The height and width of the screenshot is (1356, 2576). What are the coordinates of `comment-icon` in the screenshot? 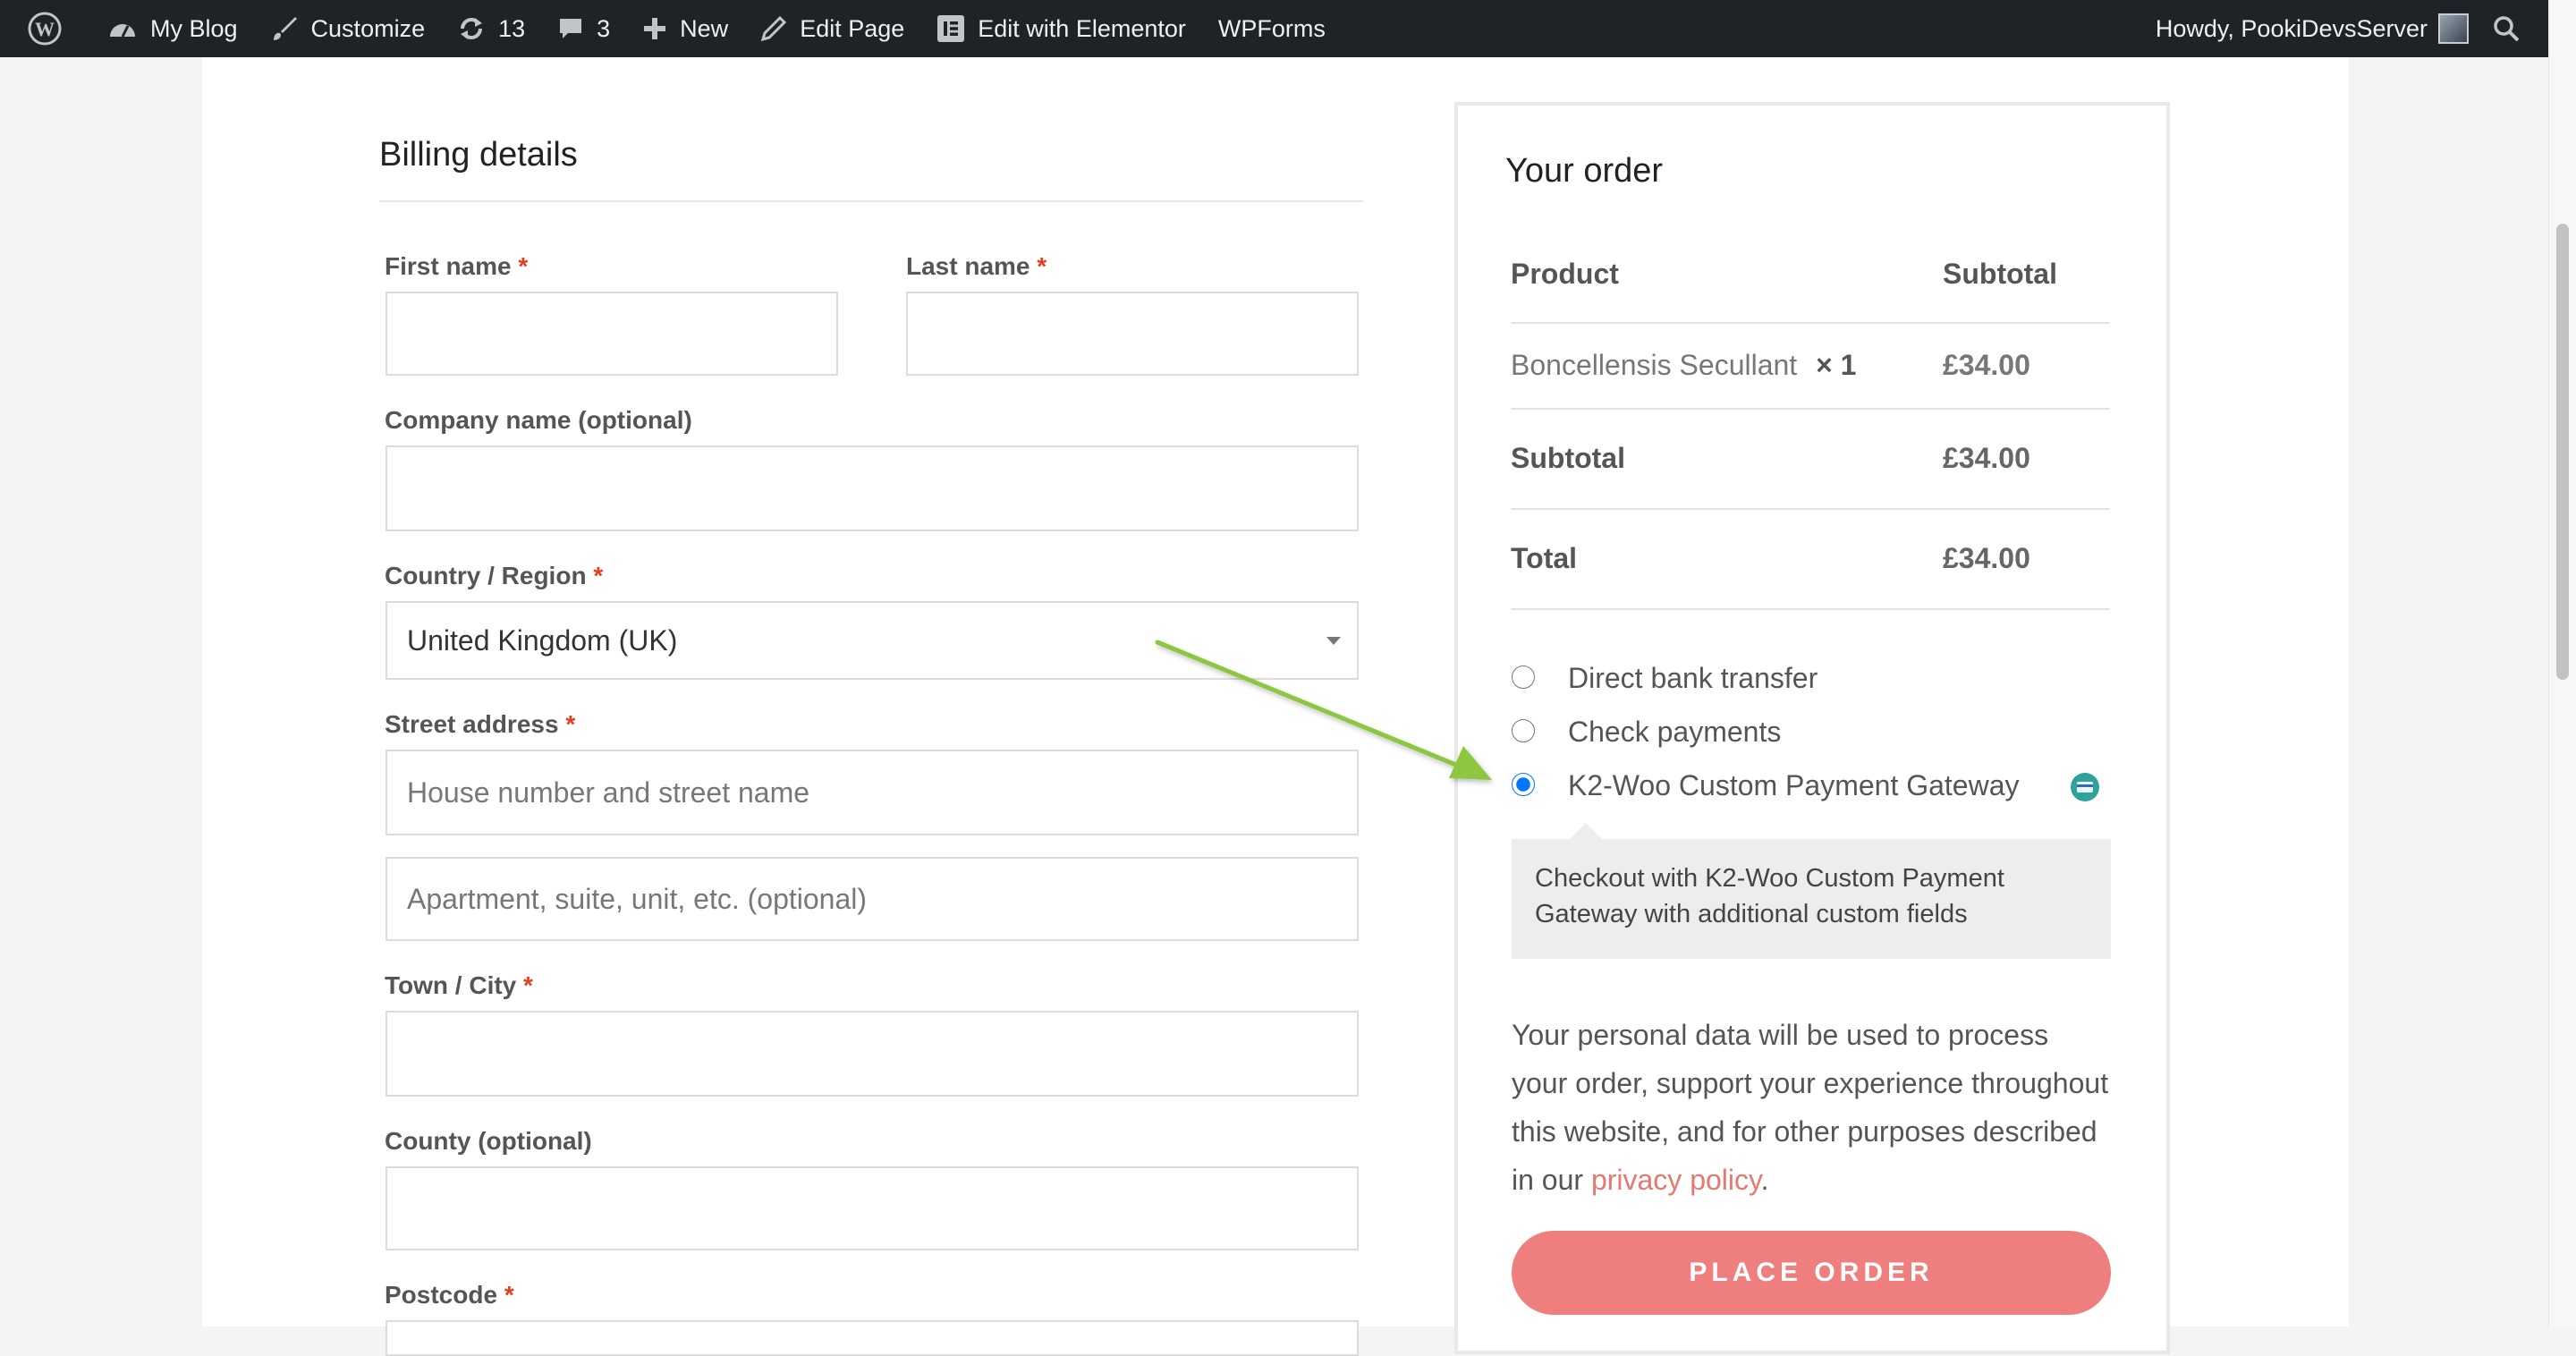 It's located at (571, 29).